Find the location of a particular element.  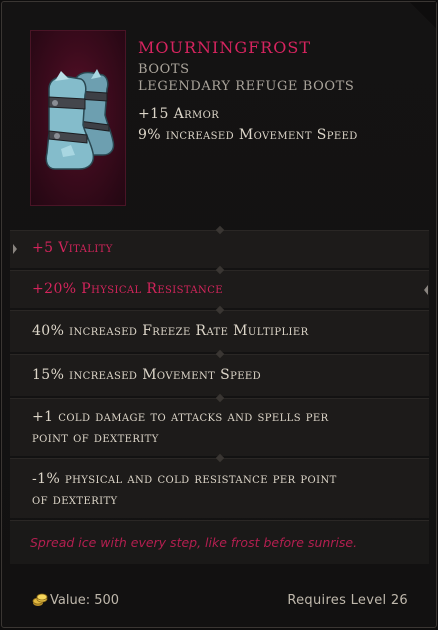

affix-row: 40% increased Freeze Rate Multiplier is located at coordinates (219, 328).